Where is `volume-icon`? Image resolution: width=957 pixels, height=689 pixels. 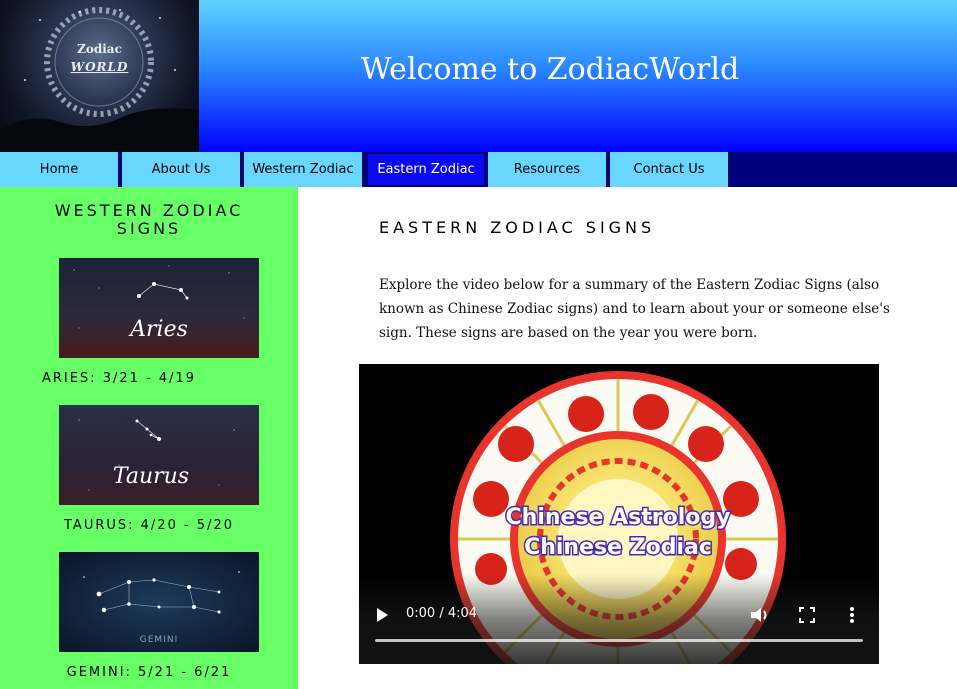
volume-icon is located at coordinates (760, 615).